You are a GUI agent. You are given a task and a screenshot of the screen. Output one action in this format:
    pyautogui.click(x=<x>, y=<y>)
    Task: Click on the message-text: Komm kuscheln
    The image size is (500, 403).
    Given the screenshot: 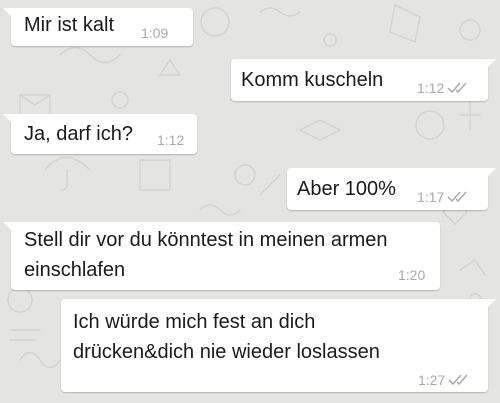 What is the action you would take?
    pyautogui.click(x=312, y=80)
    